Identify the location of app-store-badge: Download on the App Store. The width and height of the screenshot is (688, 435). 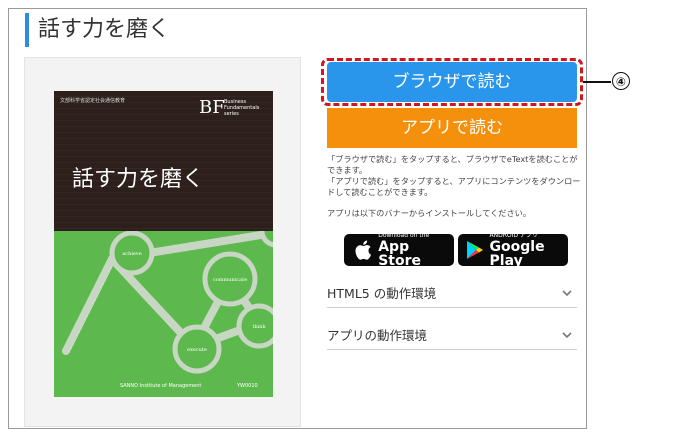
(399, 250).